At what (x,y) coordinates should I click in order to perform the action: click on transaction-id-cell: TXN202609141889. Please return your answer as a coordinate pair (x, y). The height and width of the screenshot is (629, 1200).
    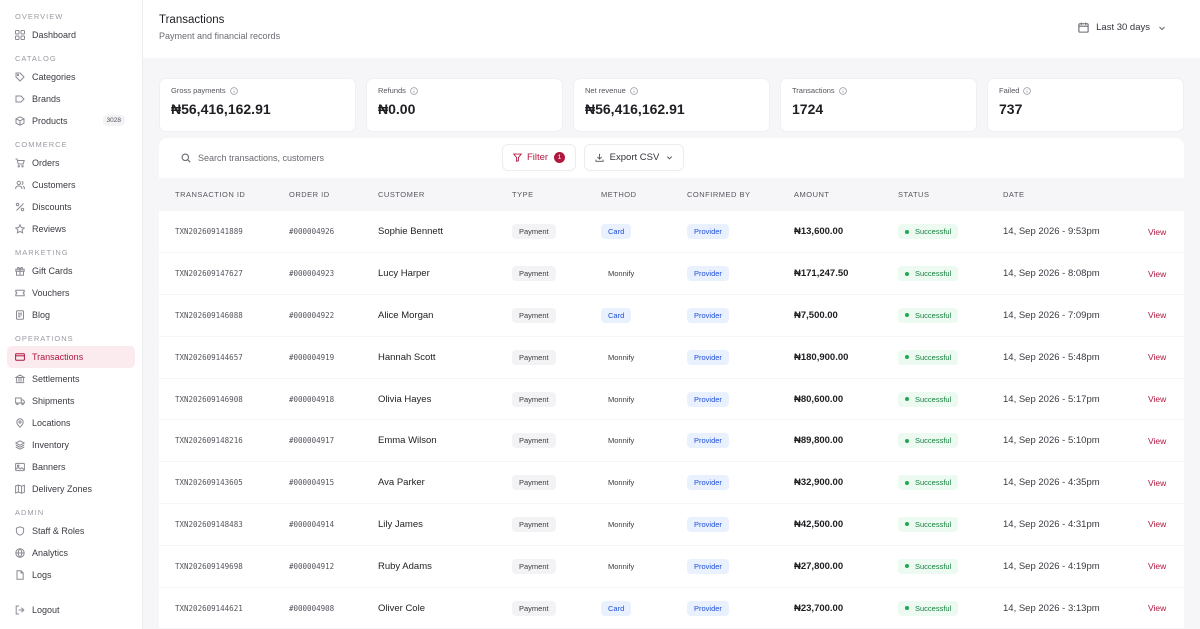
    Looking at the image, I should click on (209, 232).